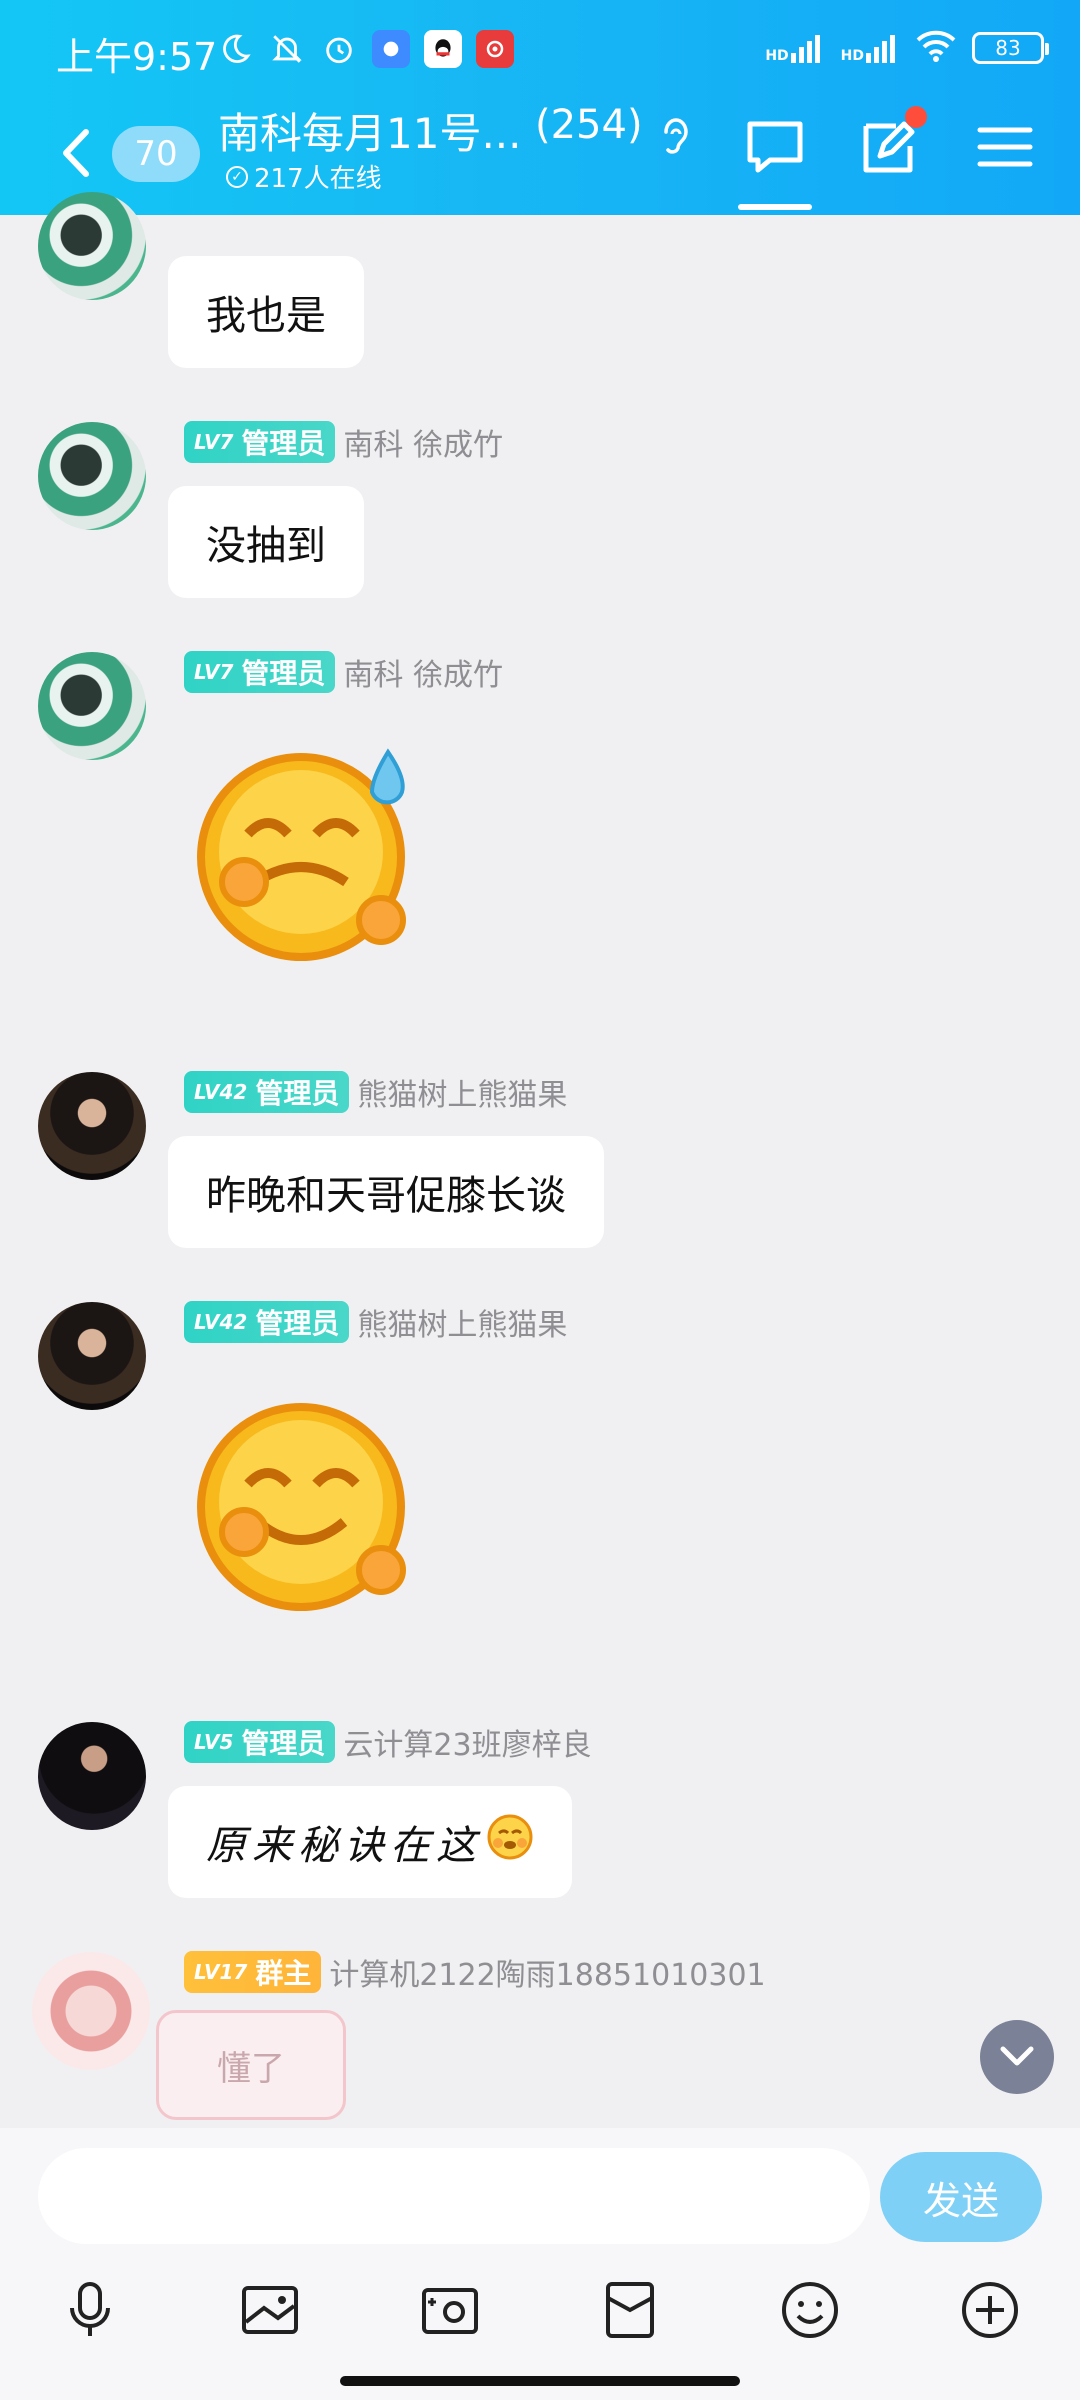  I want to click on emoji-icon, so click(810, 2310).